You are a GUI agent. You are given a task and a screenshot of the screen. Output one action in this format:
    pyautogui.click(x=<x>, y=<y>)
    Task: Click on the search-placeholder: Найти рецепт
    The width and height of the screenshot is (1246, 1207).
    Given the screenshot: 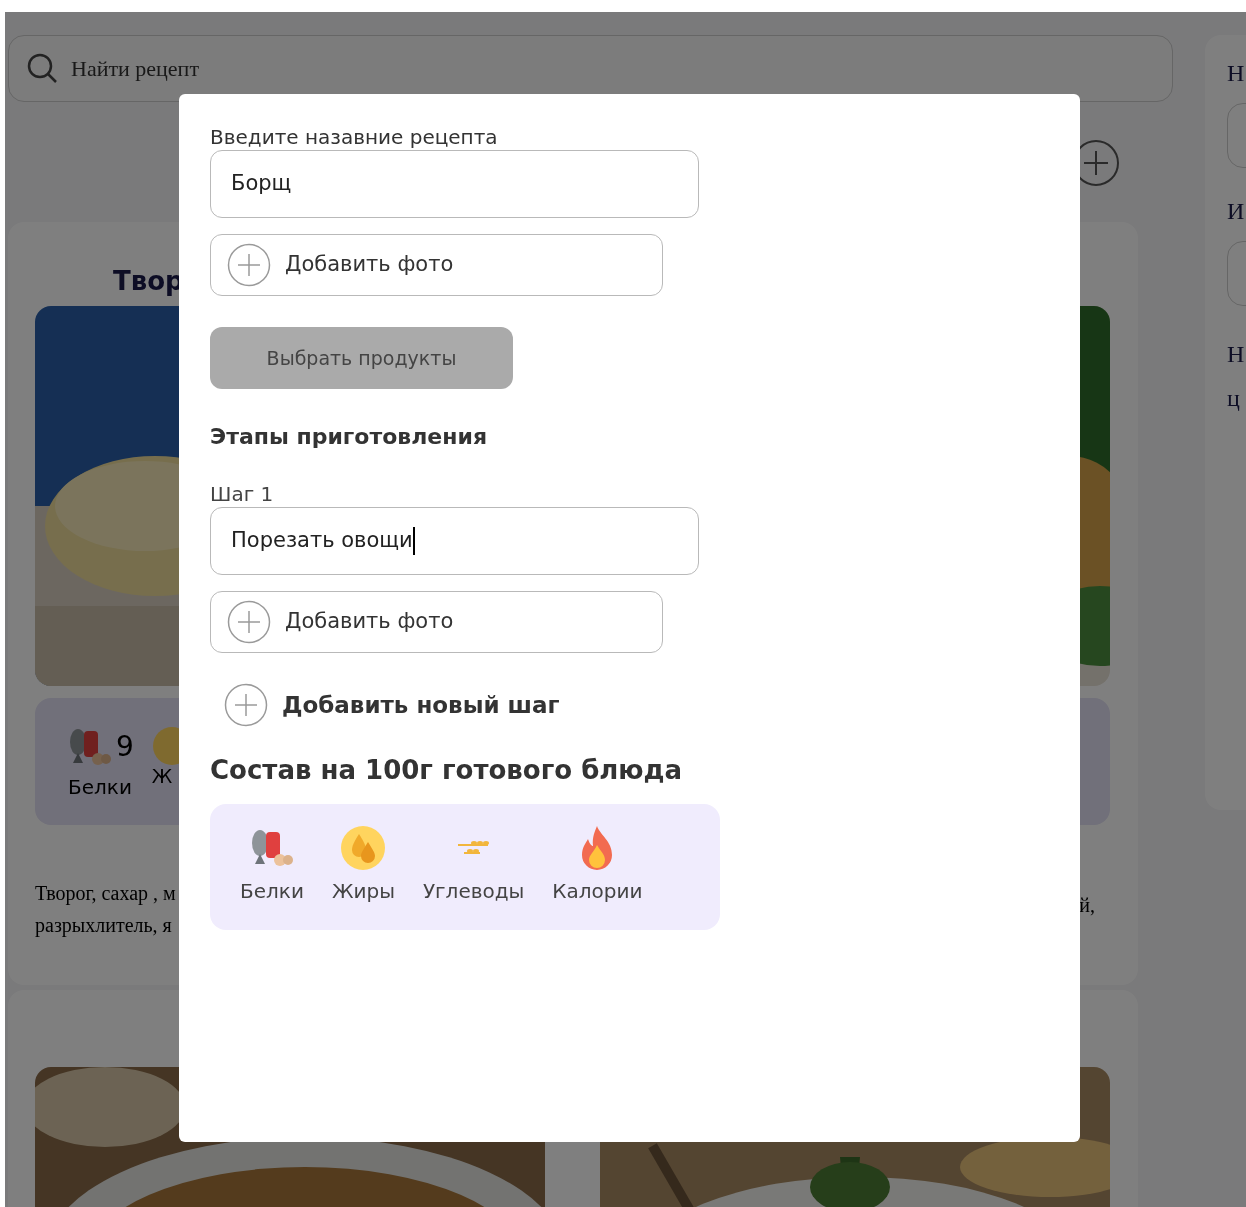 What is the action you would take?
    pyautogui.click(x=135, y=69)
    